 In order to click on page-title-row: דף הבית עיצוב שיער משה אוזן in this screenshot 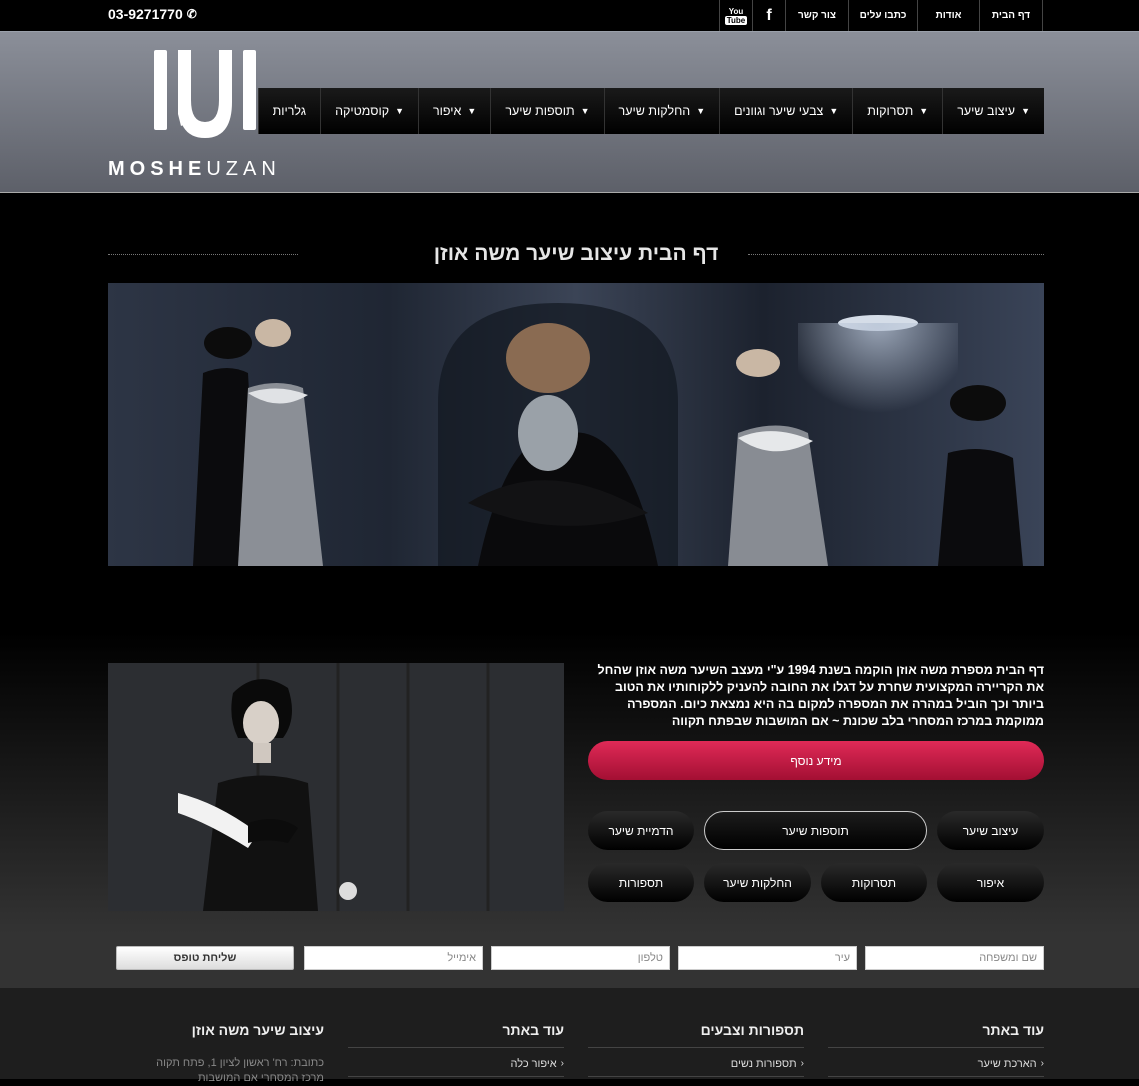, I will do `click(576, 255)`.